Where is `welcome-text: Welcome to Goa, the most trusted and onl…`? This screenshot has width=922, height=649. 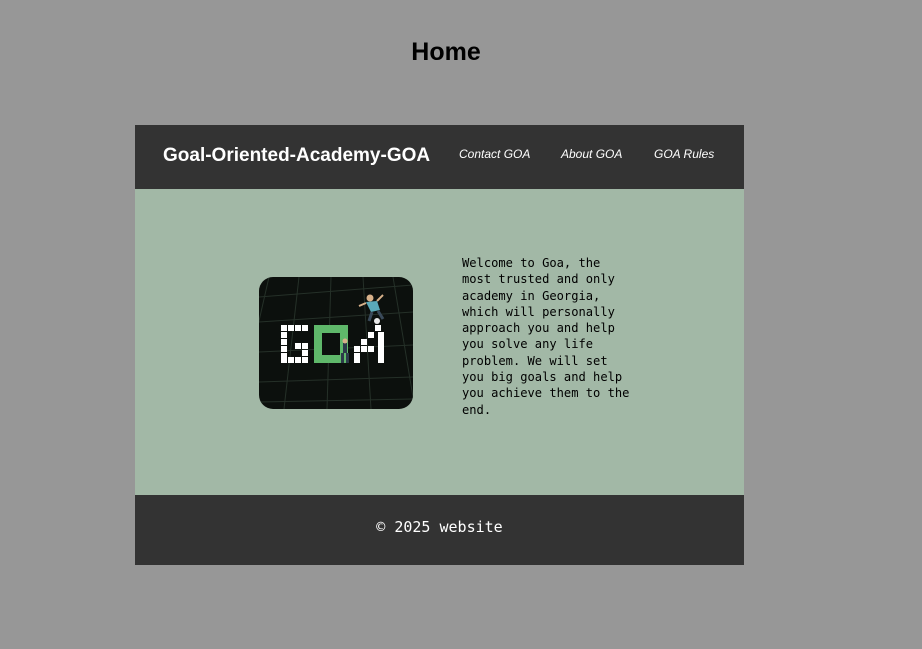
welcome-text: Welcome to Goa, the most trusted and onl… is located at coordinates (546, 336).